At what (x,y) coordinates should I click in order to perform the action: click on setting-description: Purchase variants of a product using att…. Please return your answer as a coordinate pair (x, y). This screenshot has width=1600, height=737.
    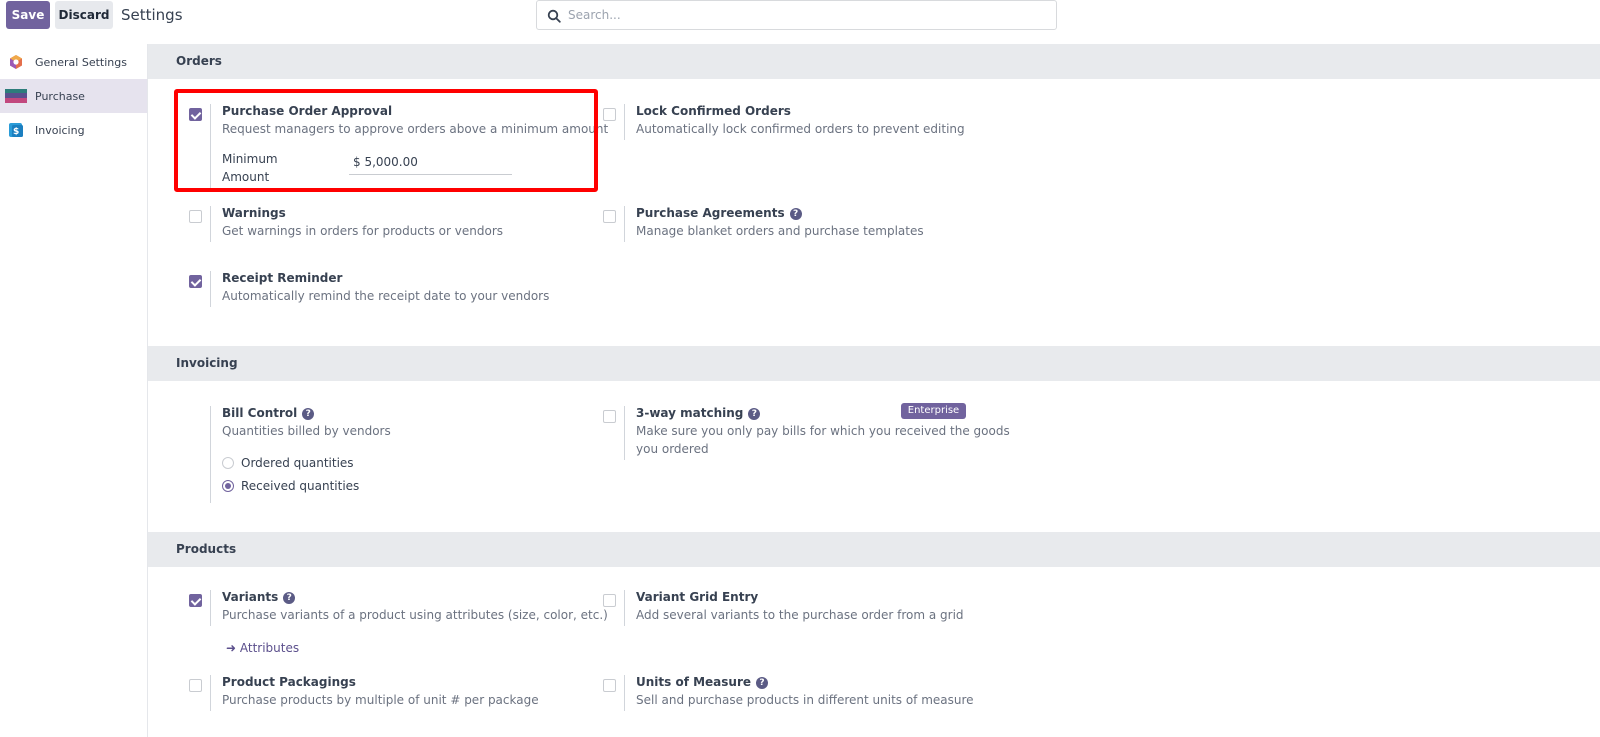
    Looking at the image, I should click on (415, 615).